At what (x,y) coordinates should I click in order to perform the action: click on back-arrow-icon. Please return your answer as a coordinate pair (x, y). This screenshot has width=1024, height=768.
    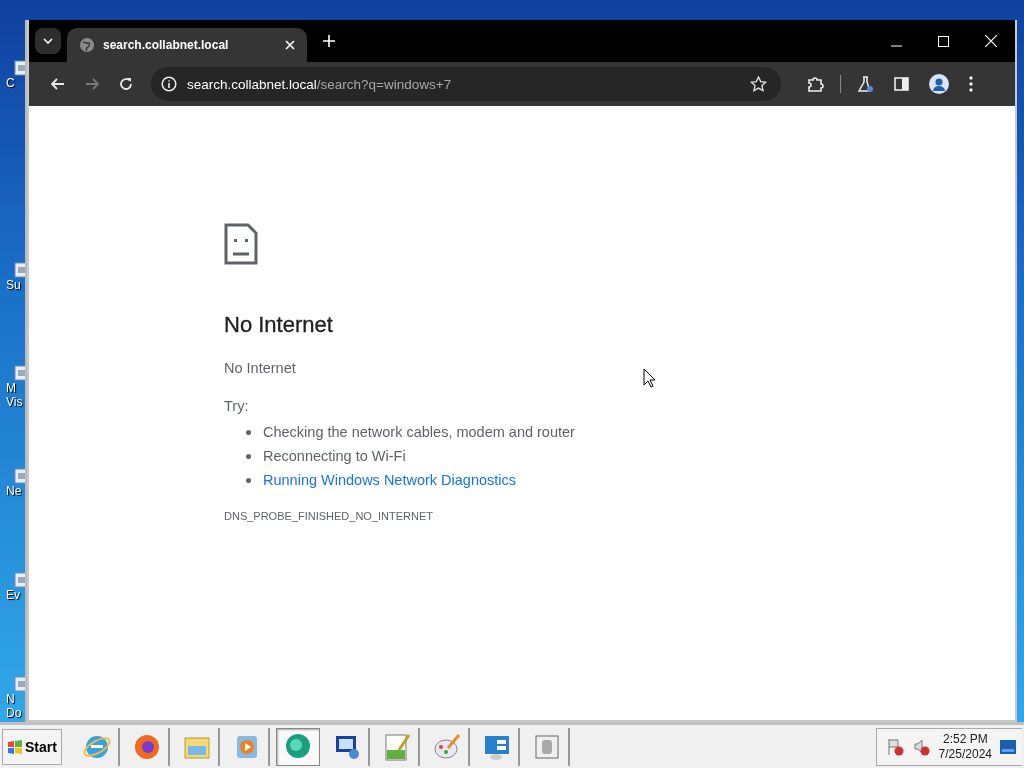
    Looking at the image, I should click on (58, 84).